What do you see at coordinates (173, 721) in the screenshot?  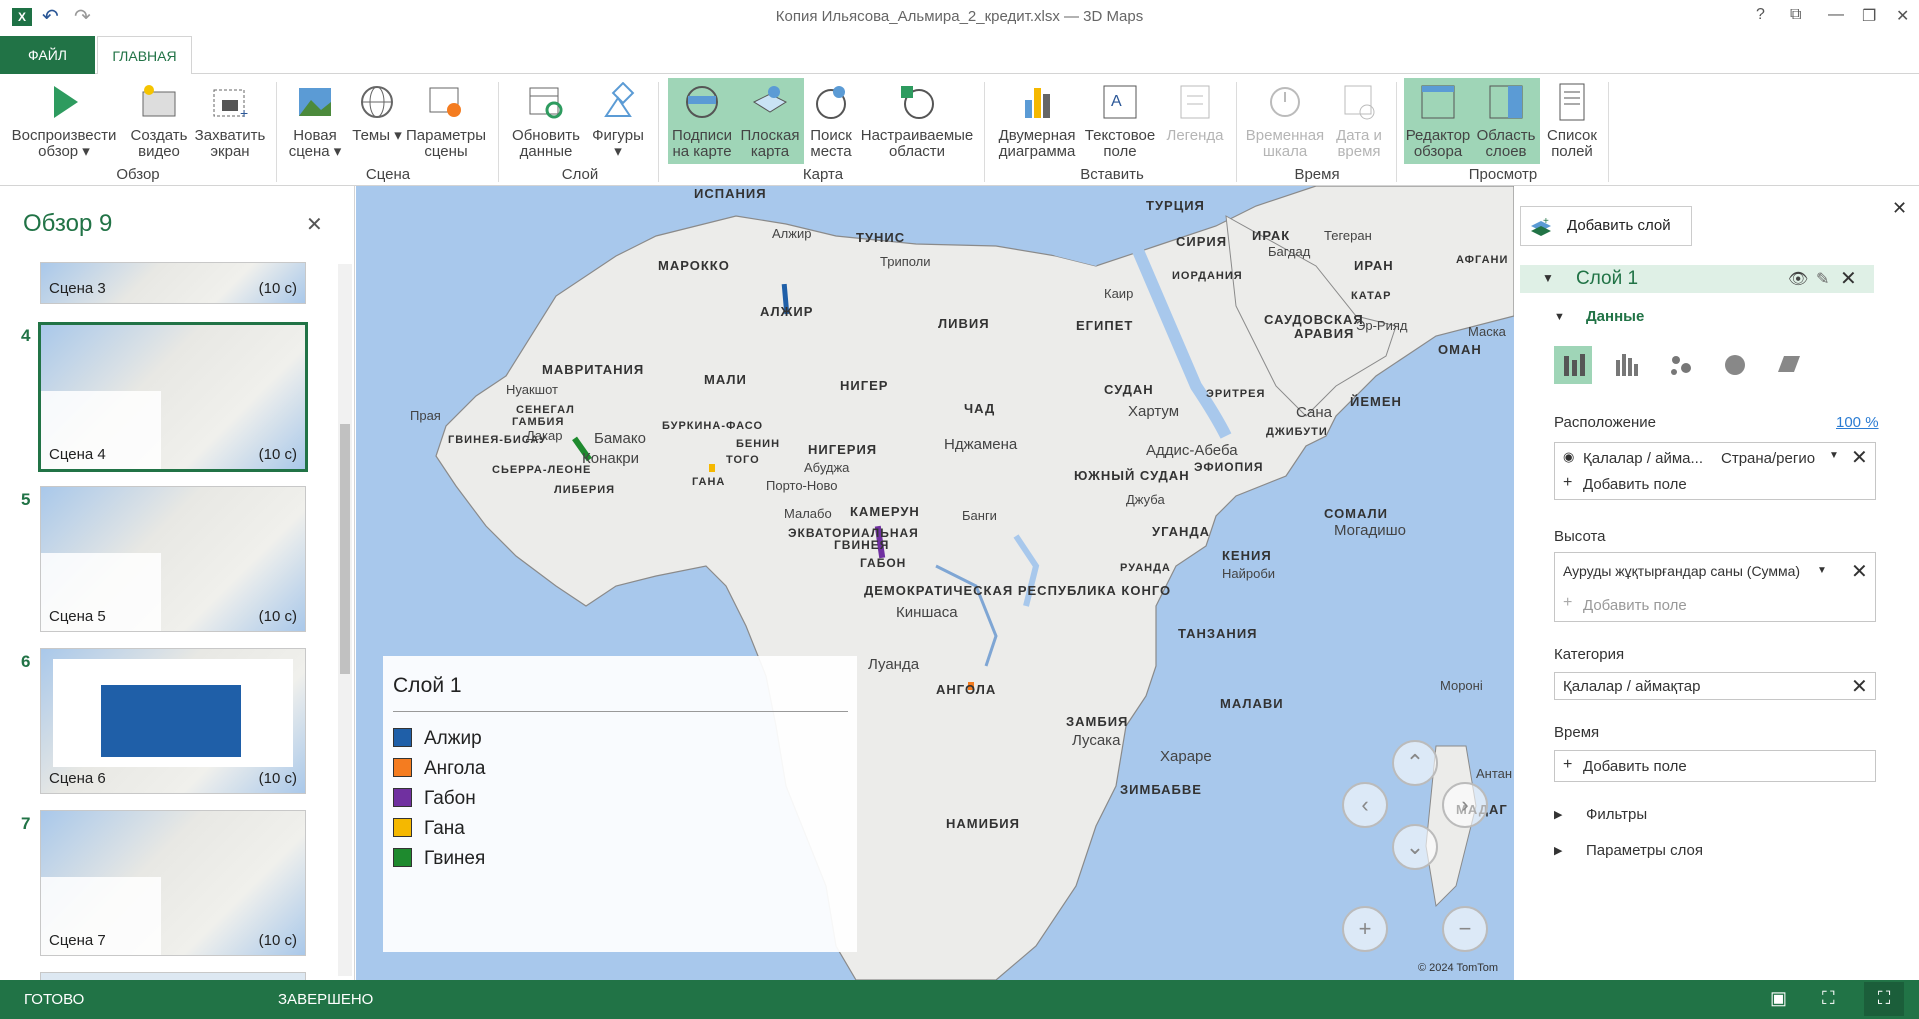 I see `scene-thumbnail: Сцена 6 (10 с)` at bounding box center [173, 721].